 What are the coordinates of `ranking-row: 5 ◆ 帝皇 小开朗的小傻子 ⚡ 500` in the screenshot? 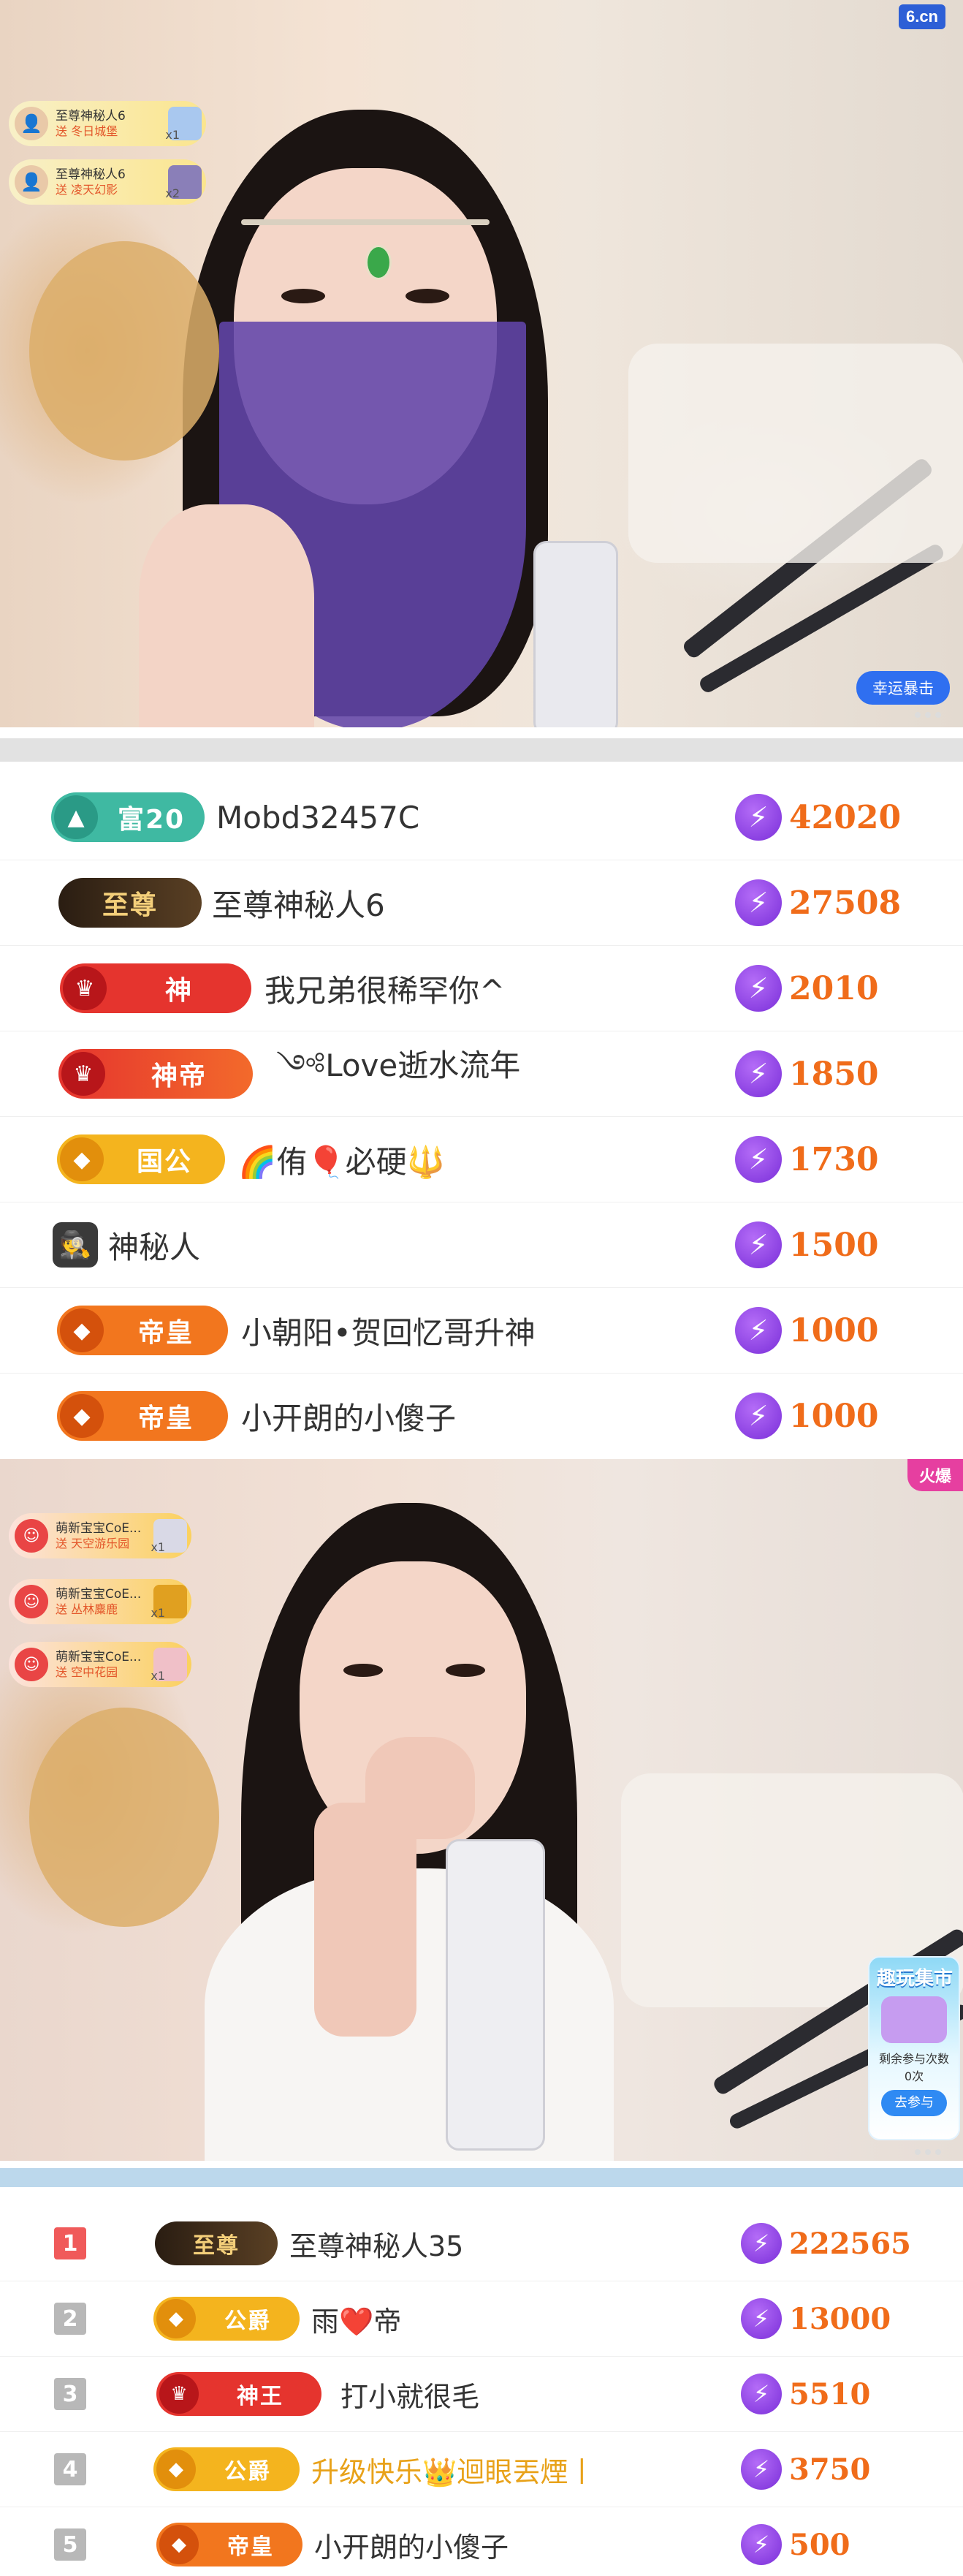 It's located at (481, 2541).